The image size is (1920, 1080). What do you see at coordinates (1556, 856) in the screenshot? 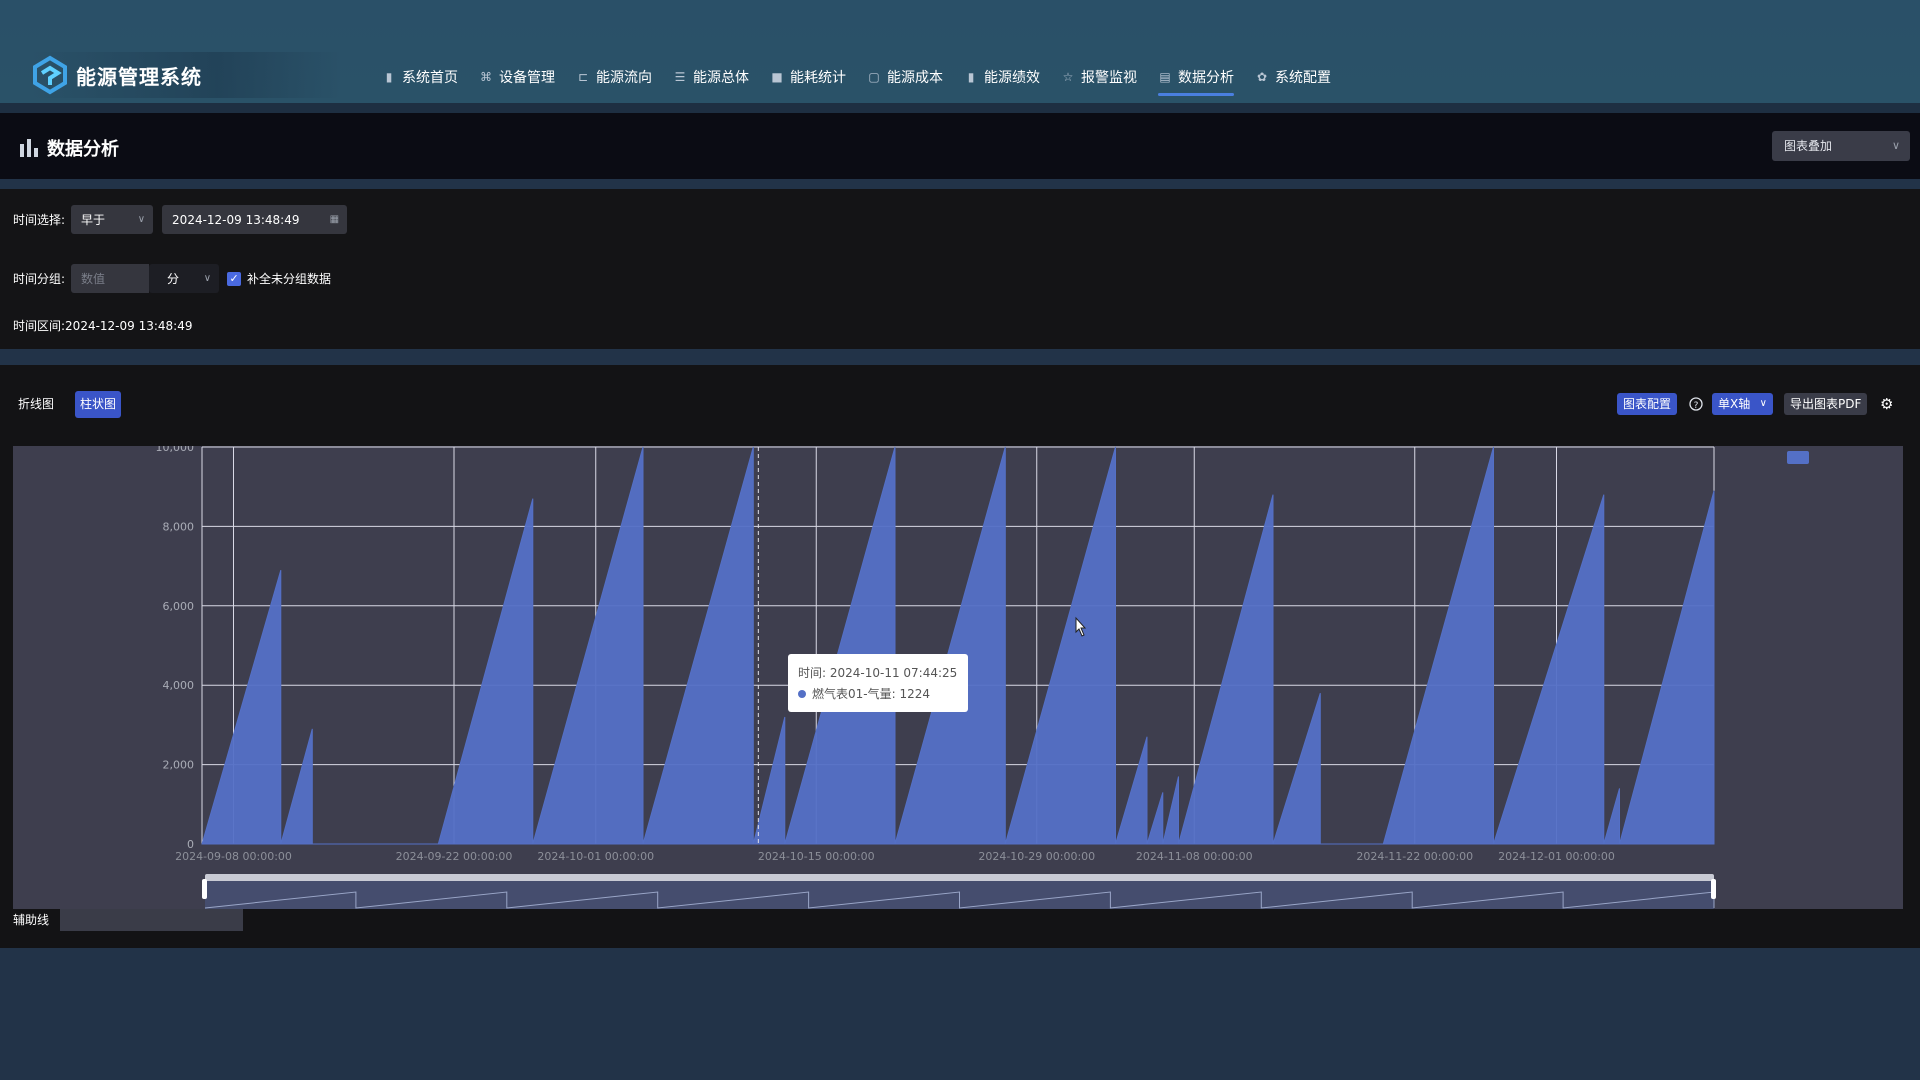
I see `x-tick-label: 2024-12-01 00:00:00` at bounding box center [1556, 856].